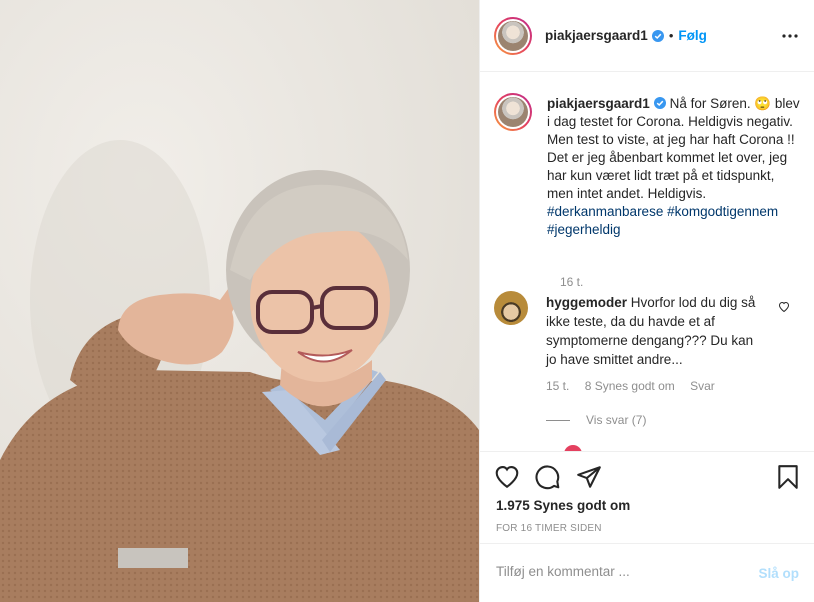 The width and height of the screenshot is (814, 602). What do you see at coordinates (702, 386) in the screenshot?
I see `reply-button: Svar` at bounding box center [702, 386].